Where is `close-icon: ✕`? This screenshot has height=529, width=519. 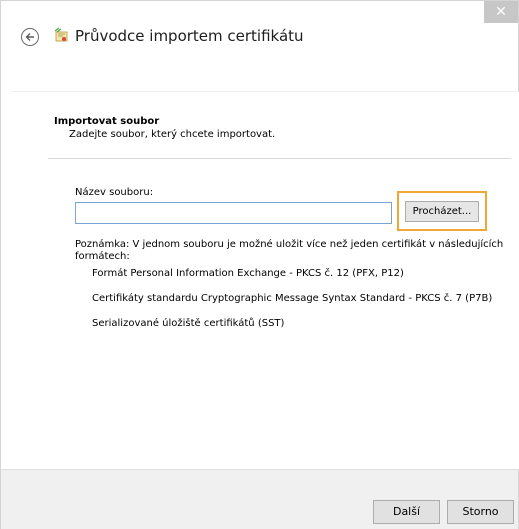
close-icon: ✕ is located at coordinates (501, 12).